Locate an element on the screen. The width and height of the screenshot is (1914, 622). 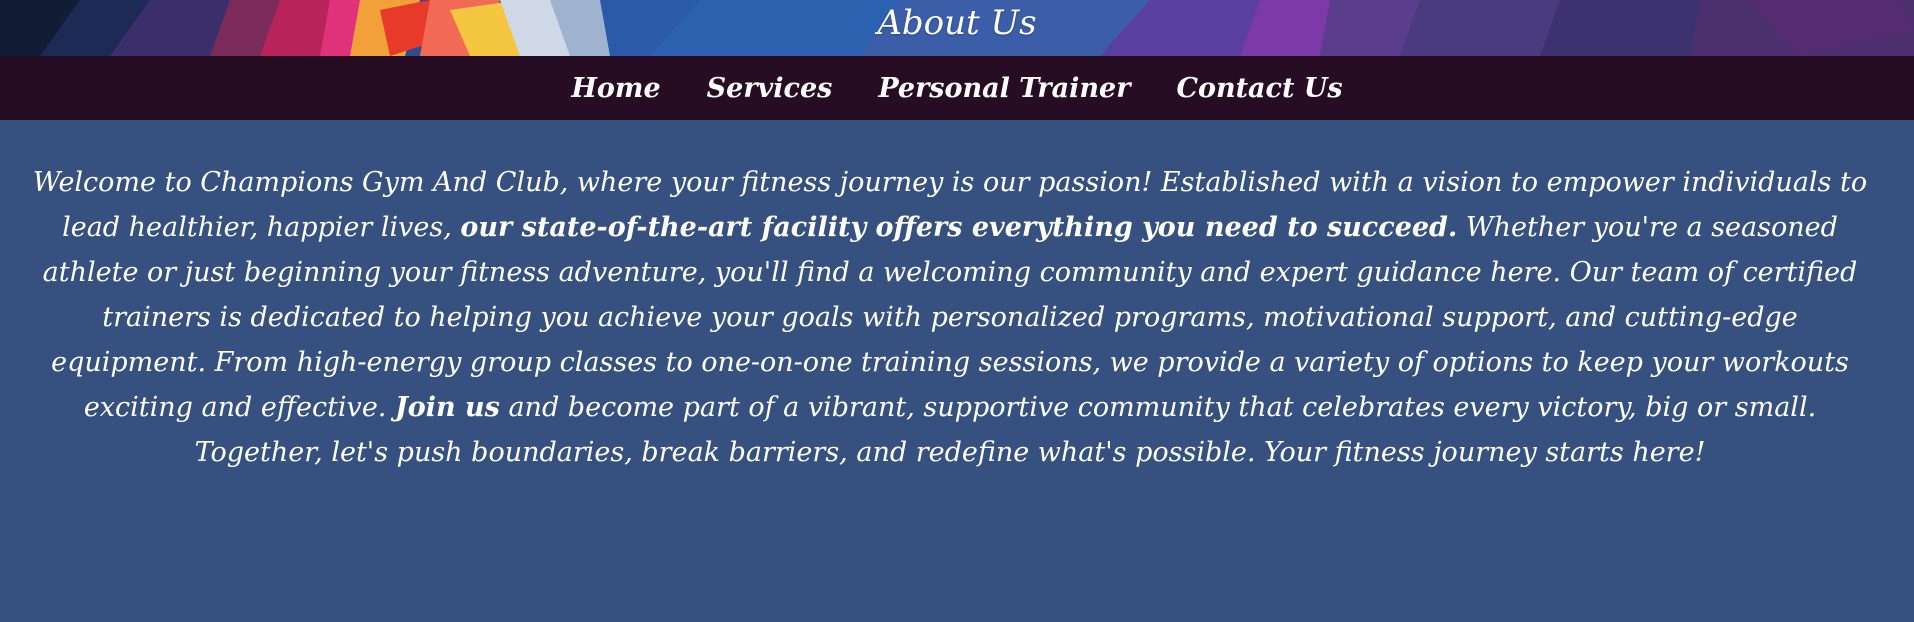
header-banner: About Us is located at coordinates (957, 28).